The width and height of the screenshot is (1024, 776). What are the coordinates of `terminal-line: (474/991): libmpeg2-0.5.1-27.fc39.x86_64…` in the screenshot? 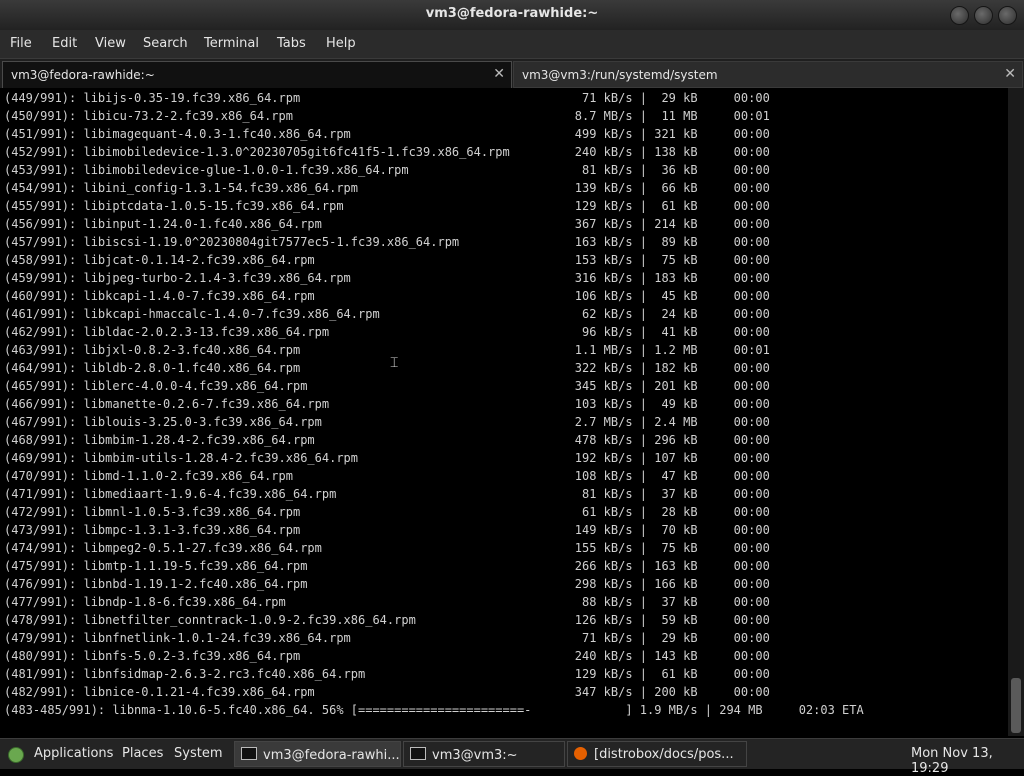 It's located at (387, 548).